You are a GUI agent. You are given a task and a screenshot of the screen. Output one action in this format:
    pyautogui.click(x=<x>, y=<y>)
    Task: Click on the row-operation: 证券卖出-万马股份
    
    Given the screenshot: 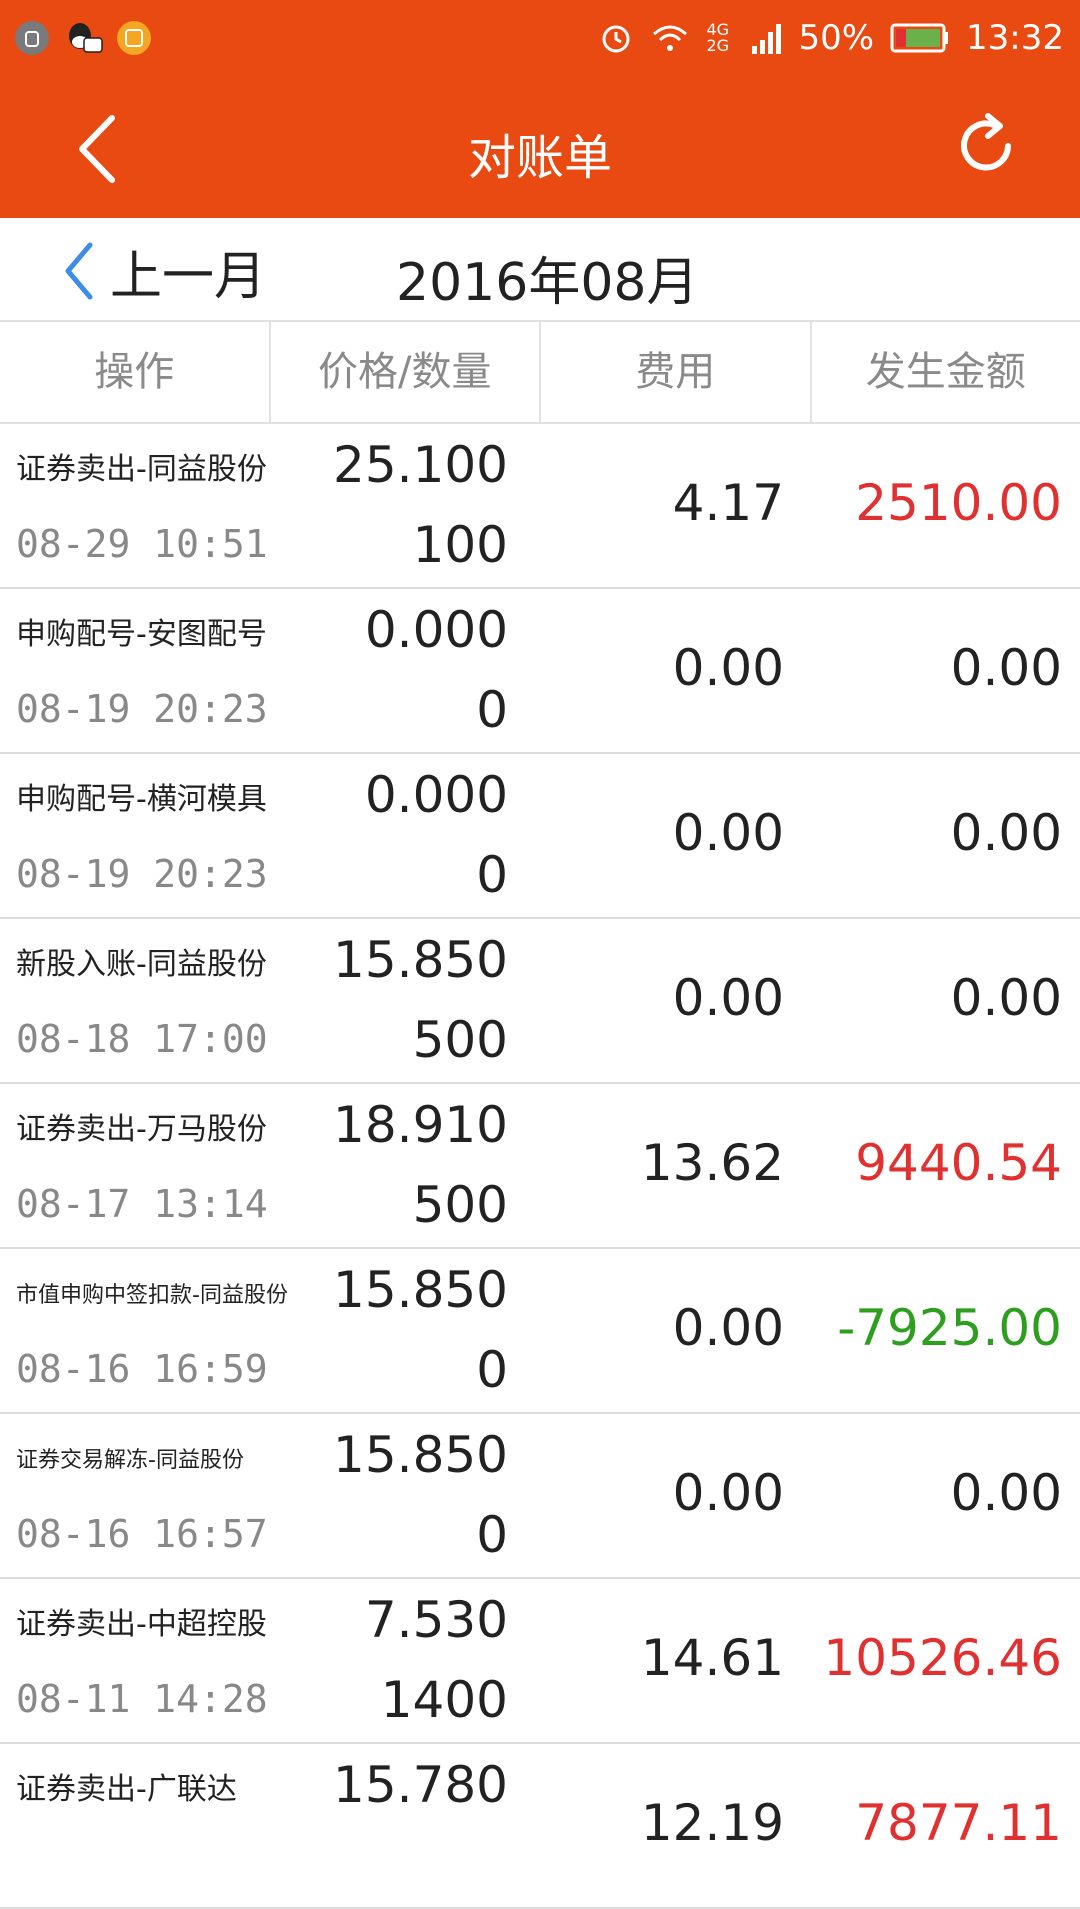 What is the action you would take?
    pyautogui.click(x=141, y=1126)
    